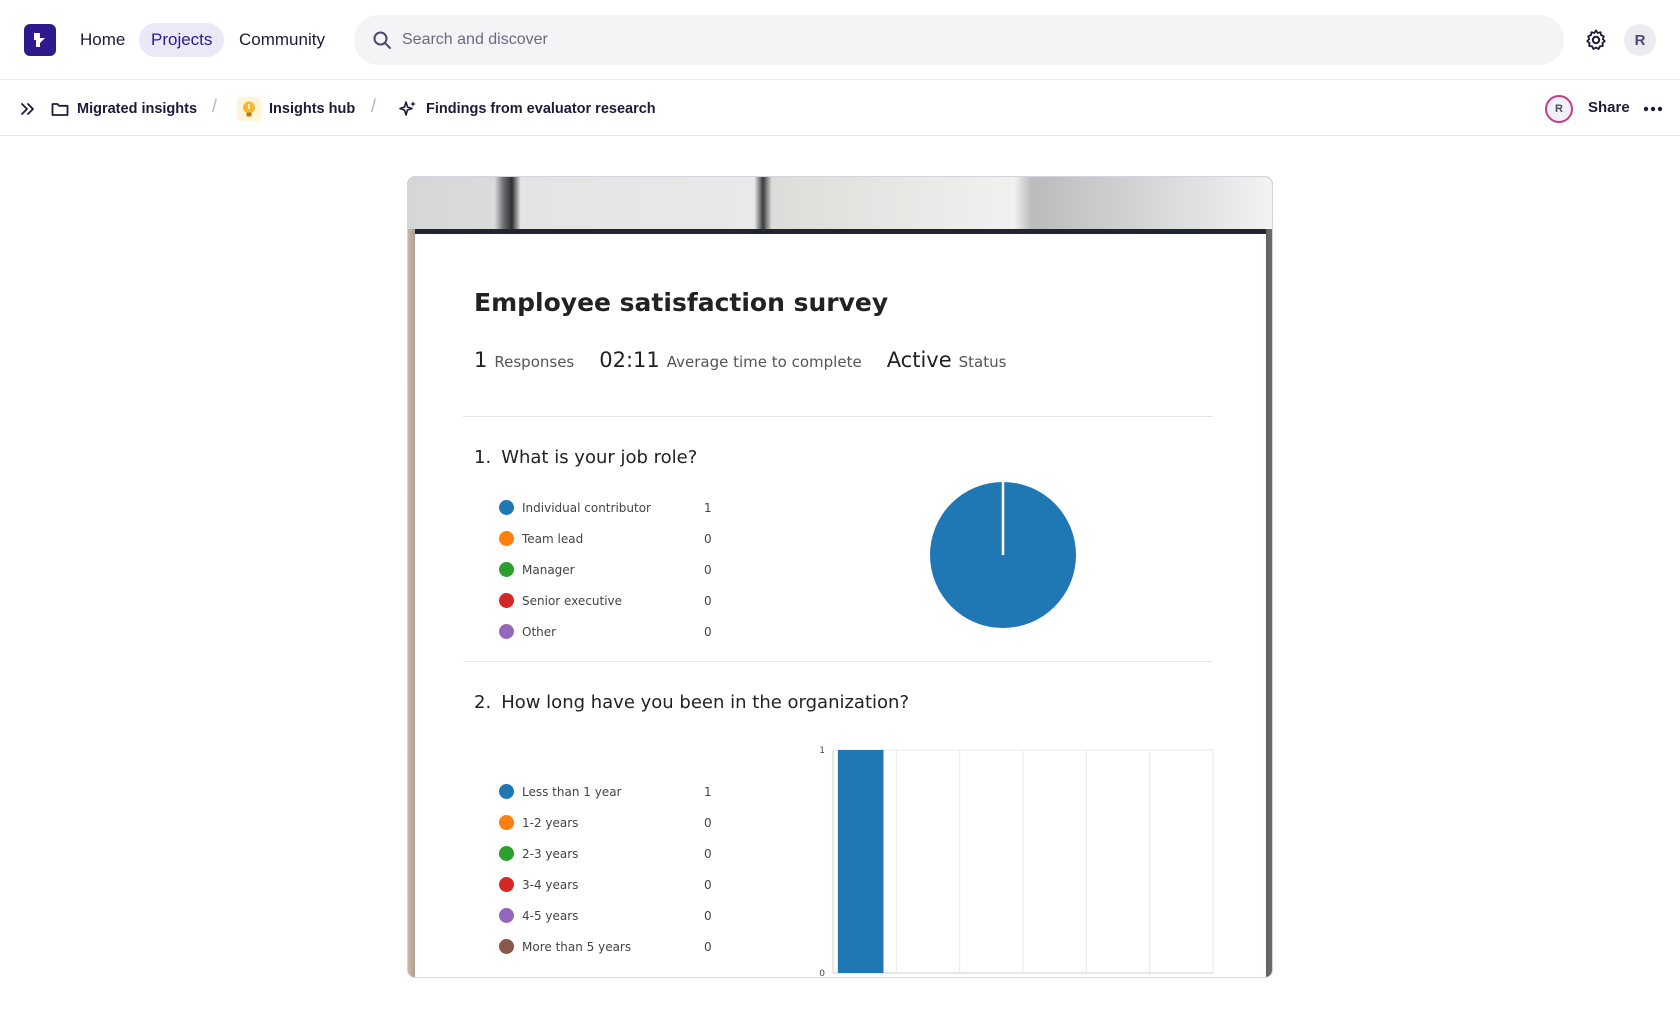 The image size is (1680, 1024). Describe the element at coordinates (382, 40) in the screenshot. I see `search-icon` at that location.